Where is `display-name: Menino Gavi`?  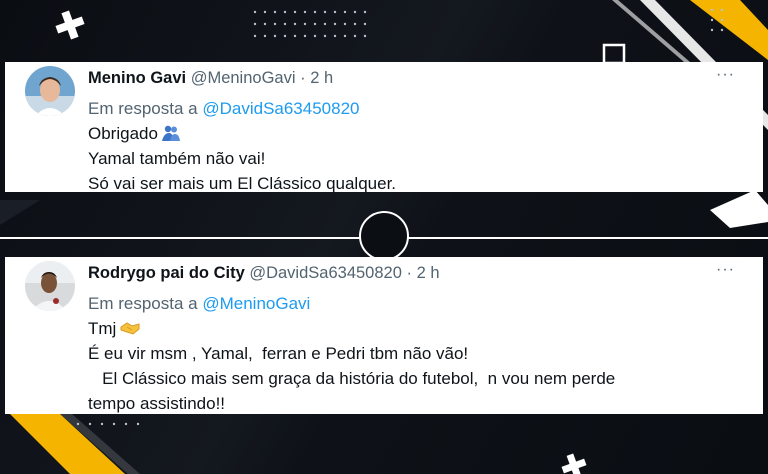
display-name: Menino Gavi is located at coordinates (137, 78).